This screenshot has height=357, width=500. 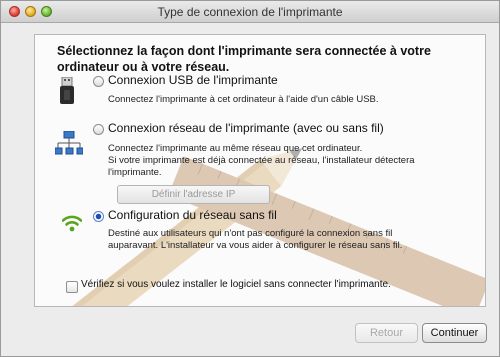 I want to click on usb-icon, so click(x=67, y=90).